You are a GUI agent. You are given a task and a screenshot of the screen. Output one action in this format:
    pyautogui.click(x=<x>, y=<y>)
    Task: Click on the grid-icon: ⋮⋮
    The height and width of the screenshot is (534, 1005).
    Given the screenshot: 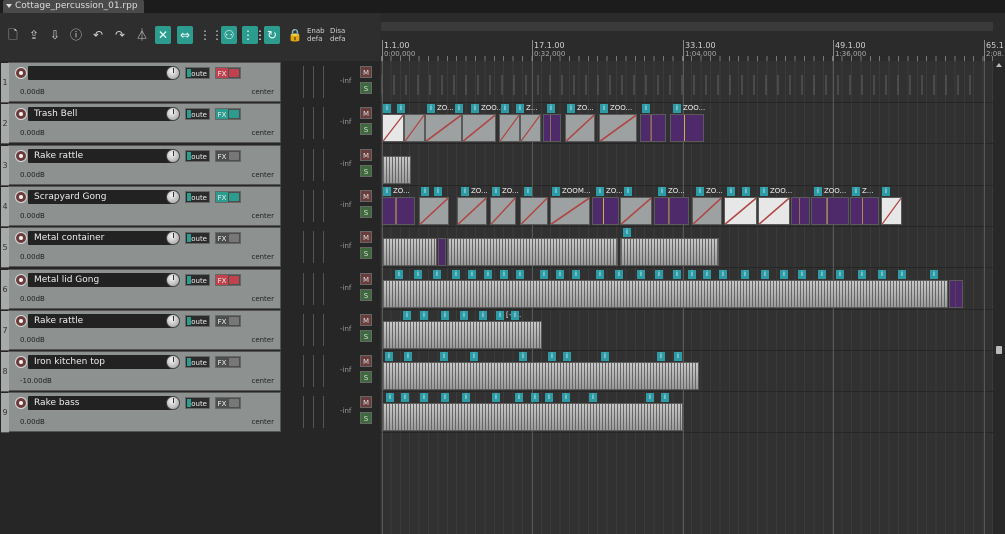 What is the action you would take?
    pyautogui.click(x=211, y=35)
    